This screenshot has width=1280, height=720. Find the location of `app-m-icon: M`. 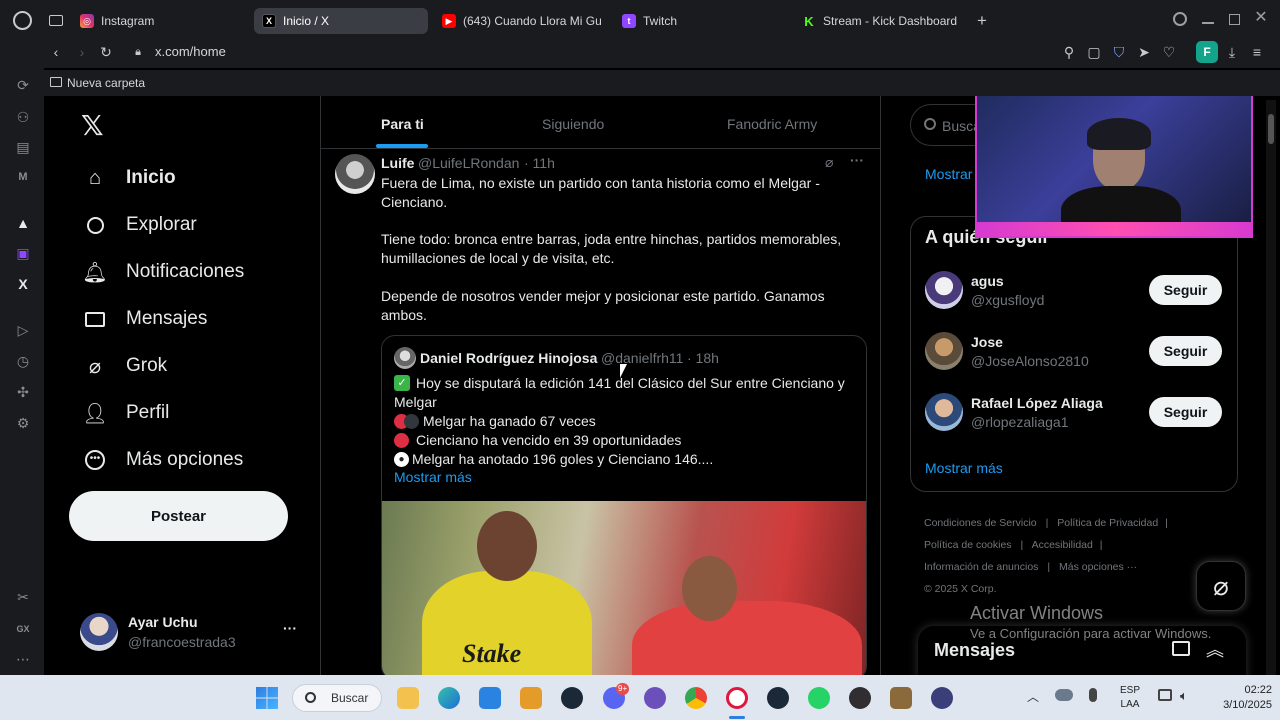

app-m-icon: M is located at coordinates (23, 177).